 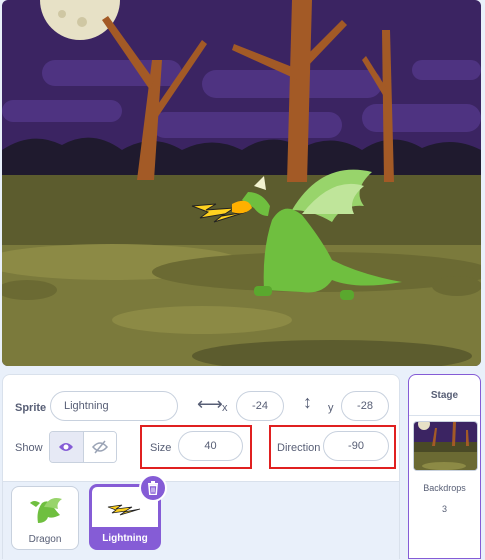 I want to click on x-label: x, so click(x=225, y=408).